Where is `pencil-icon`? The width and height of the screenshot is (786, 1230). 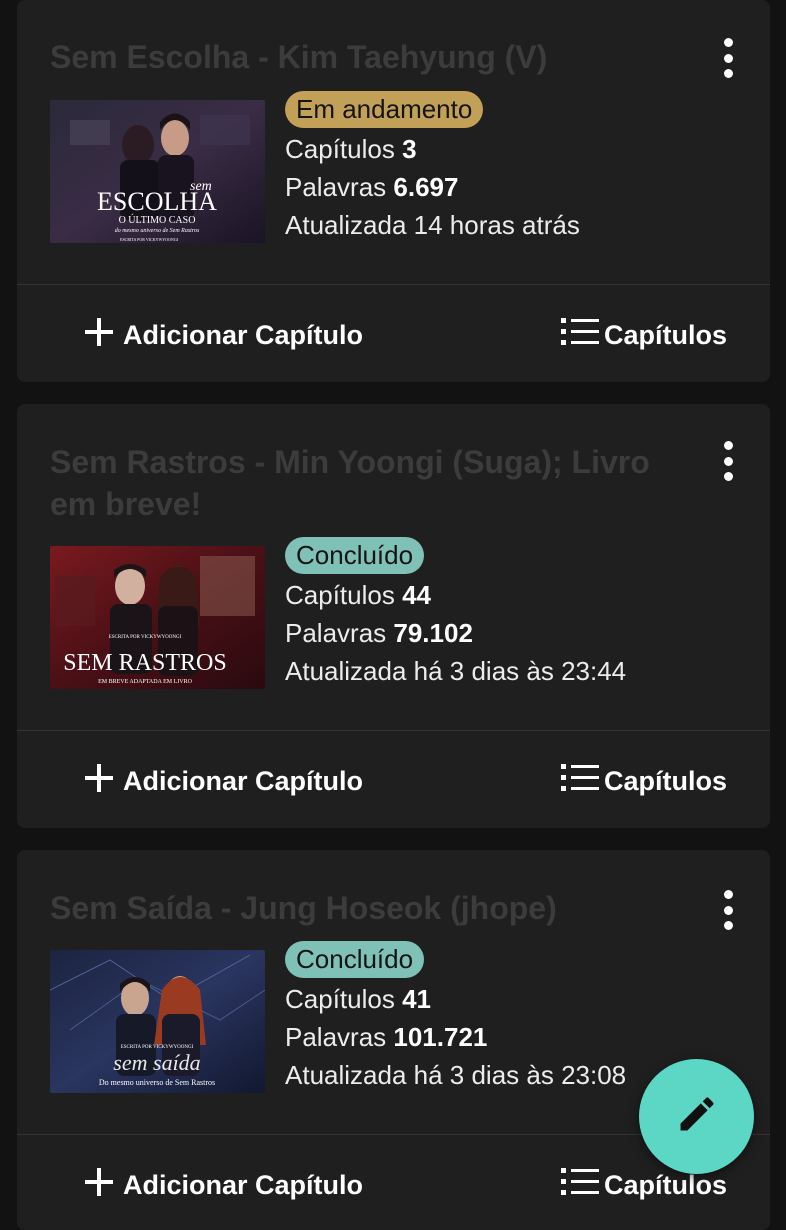
pencil-icon is located at coordinates (697, 1116).